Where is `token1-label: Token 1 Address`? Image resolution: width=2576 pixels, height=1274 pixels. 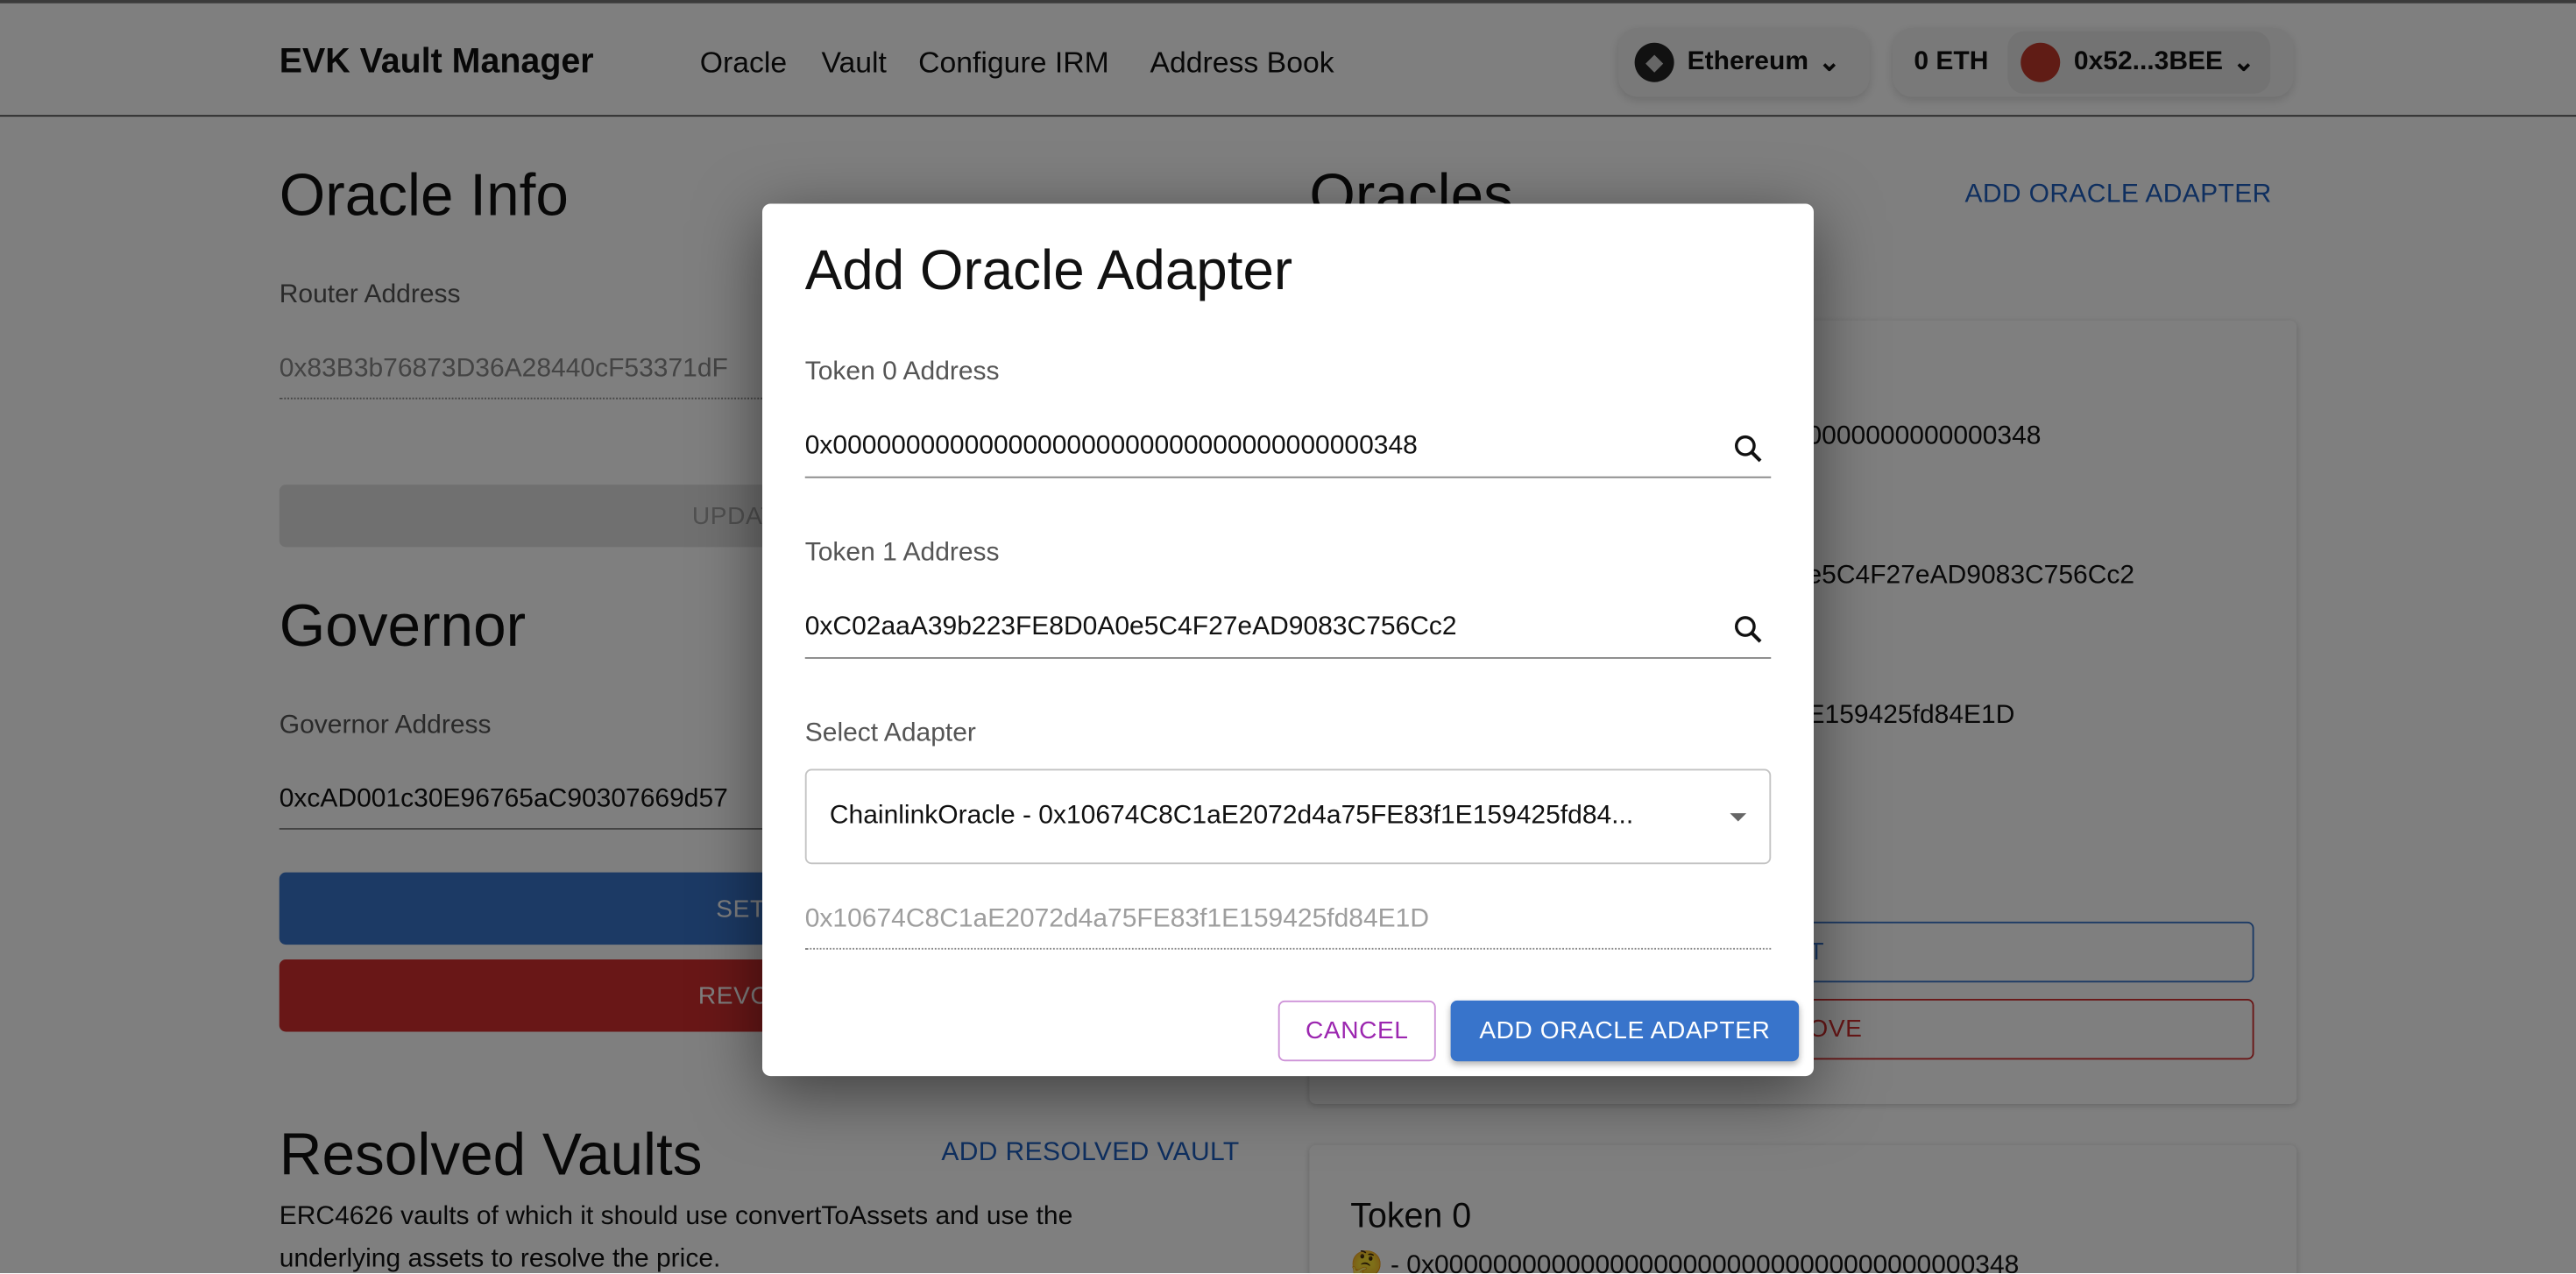
token1-label: Token 1 Address is located at coordinates (902, 553).